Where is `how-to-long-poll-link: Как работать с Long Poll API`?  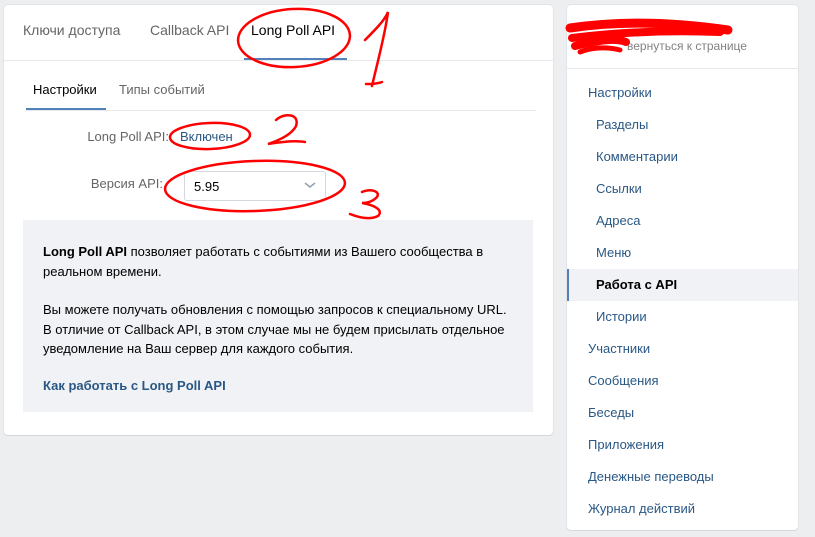 how-to-long-poll-link: Как работать с Long Poll API is located at coordinates (134, 385).